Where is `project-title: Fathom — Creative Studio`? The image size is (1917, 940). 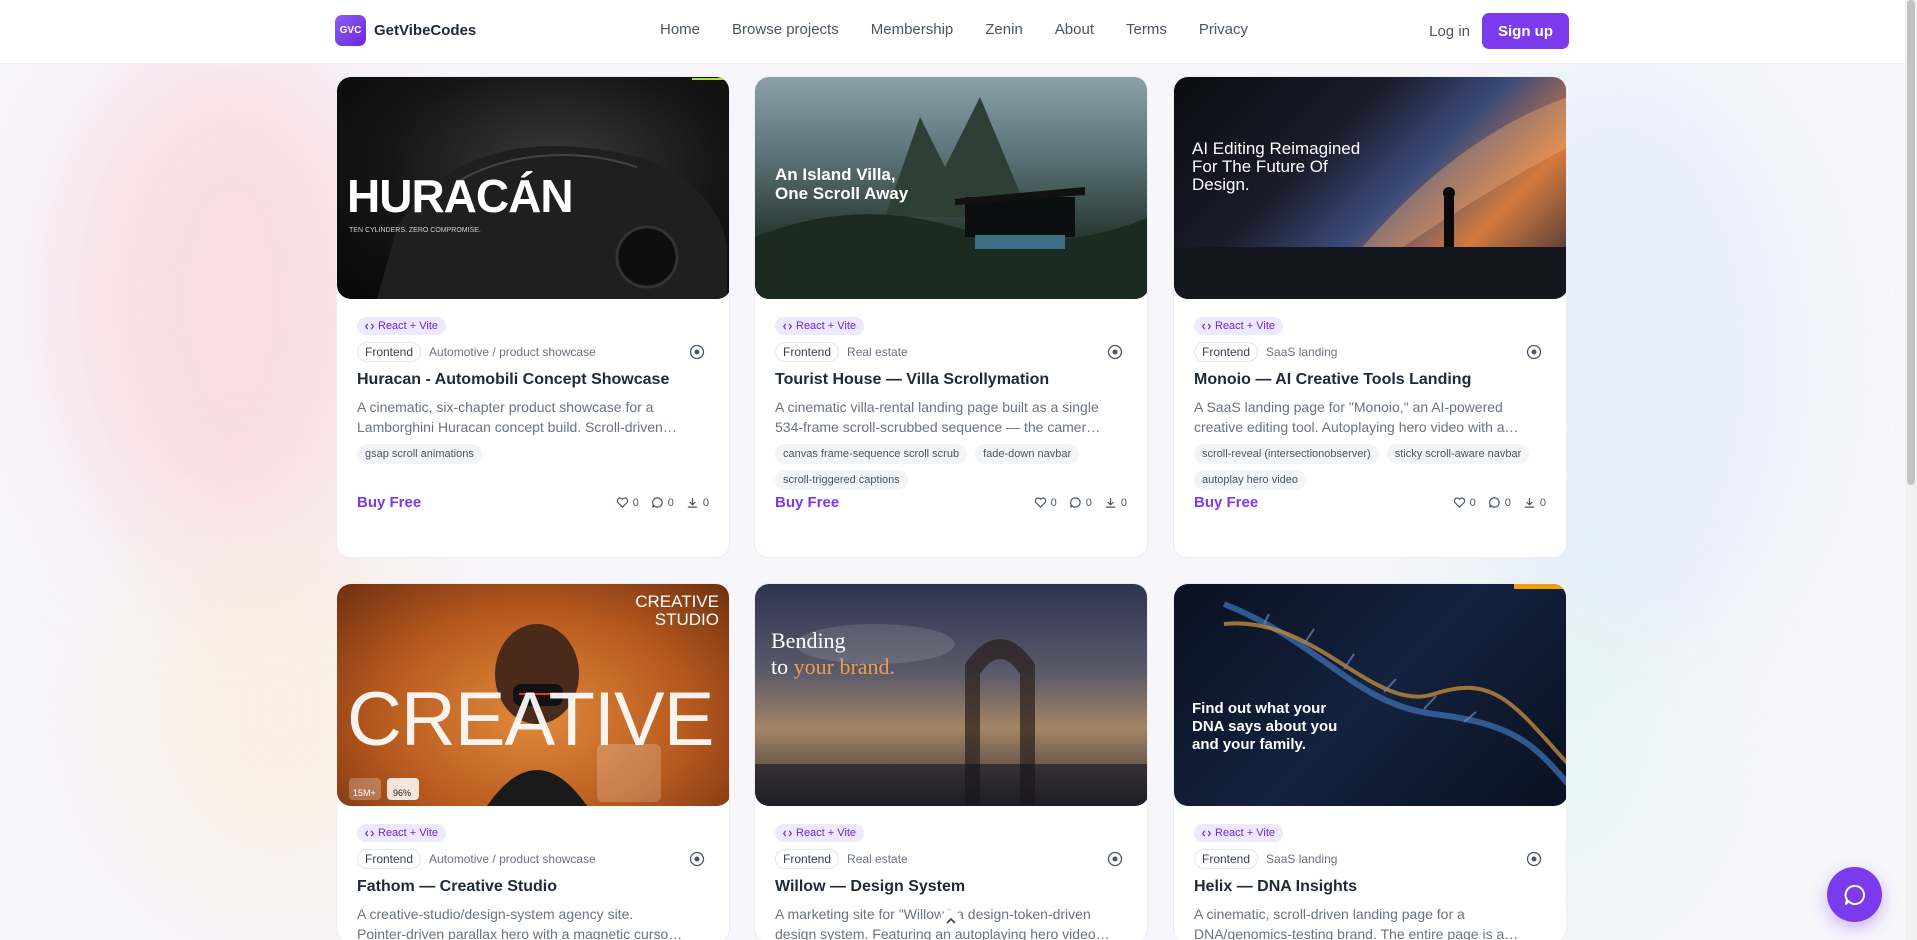
project-title: Fathom — Creative Studio is located at coordinates (457, 887).